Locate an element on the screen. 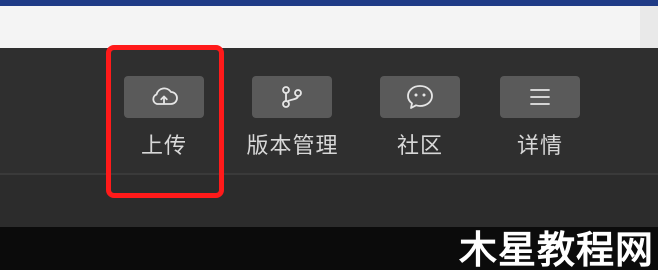 This screenshot has width=658, height=270. watermark-text: 木星教程网 is located at coordinates (556, 249).